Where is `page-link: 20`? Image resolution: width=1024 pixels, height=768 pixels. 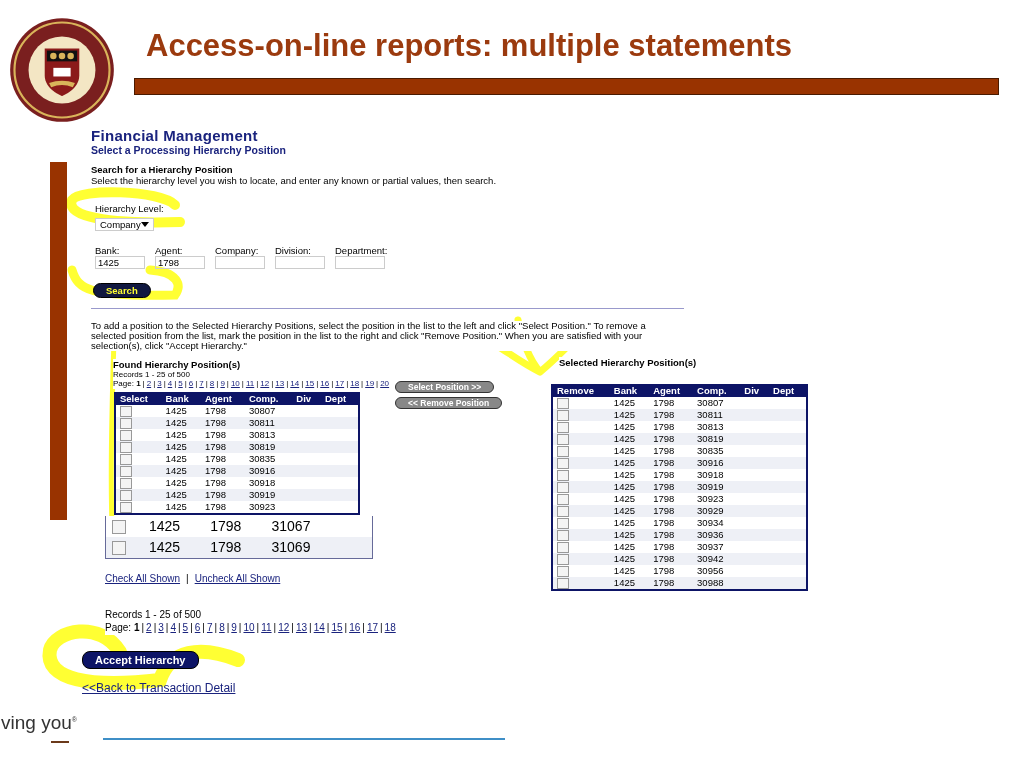 page-link: 20 is located at coordinates (385, 384).